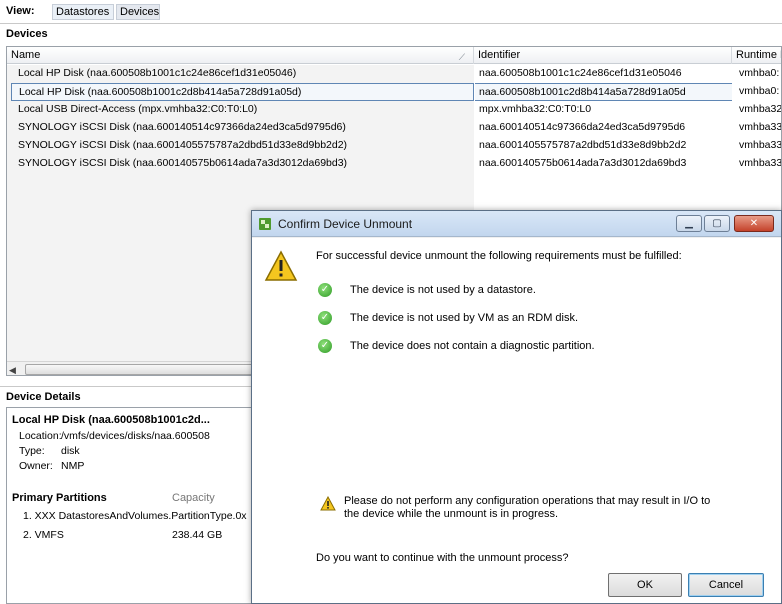  What do you see at coordinates (603, 92) in the screenshot?
I see `device-identifier: naa.600508b1001c2d8b414a5a728d91a05d` at bounding box center [603, 92].